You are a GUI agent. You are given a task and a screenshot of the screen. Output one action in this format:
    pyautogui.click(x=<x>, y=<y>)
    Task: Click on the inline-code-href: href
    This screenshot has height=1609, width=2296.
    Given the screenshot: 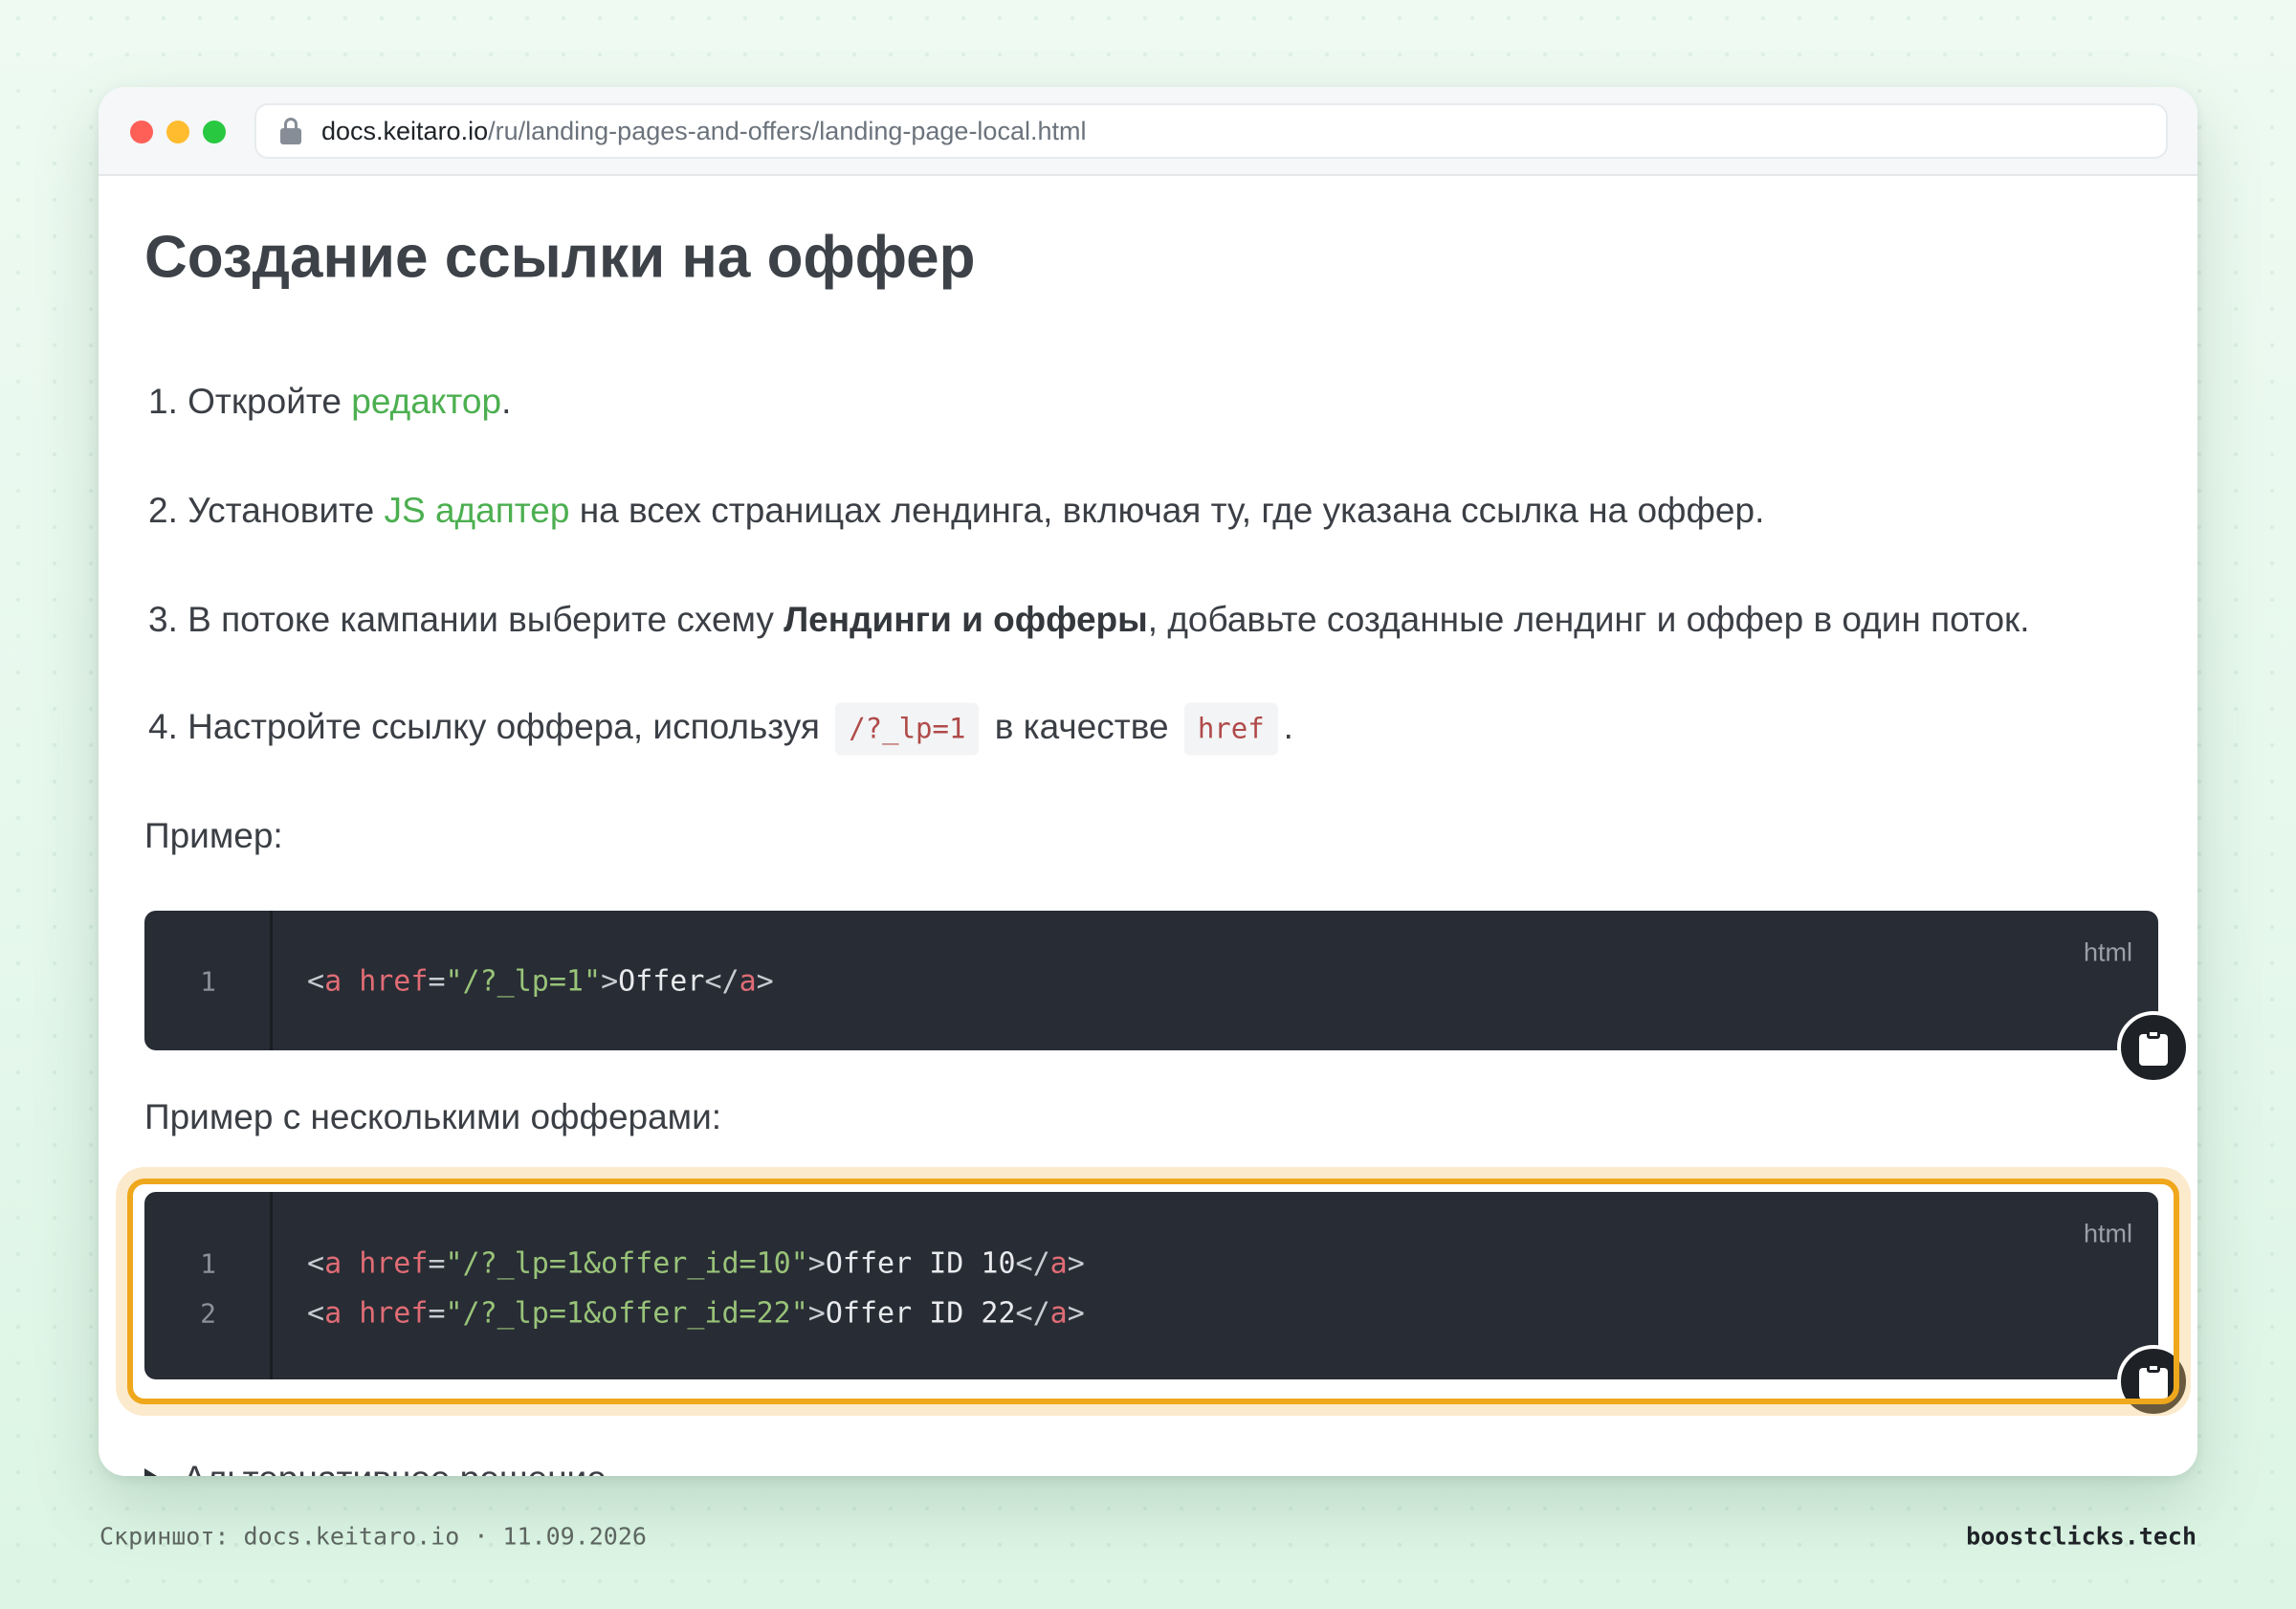 What is the action you would take?
    pyautogui.click(x=1230, y=729)
    